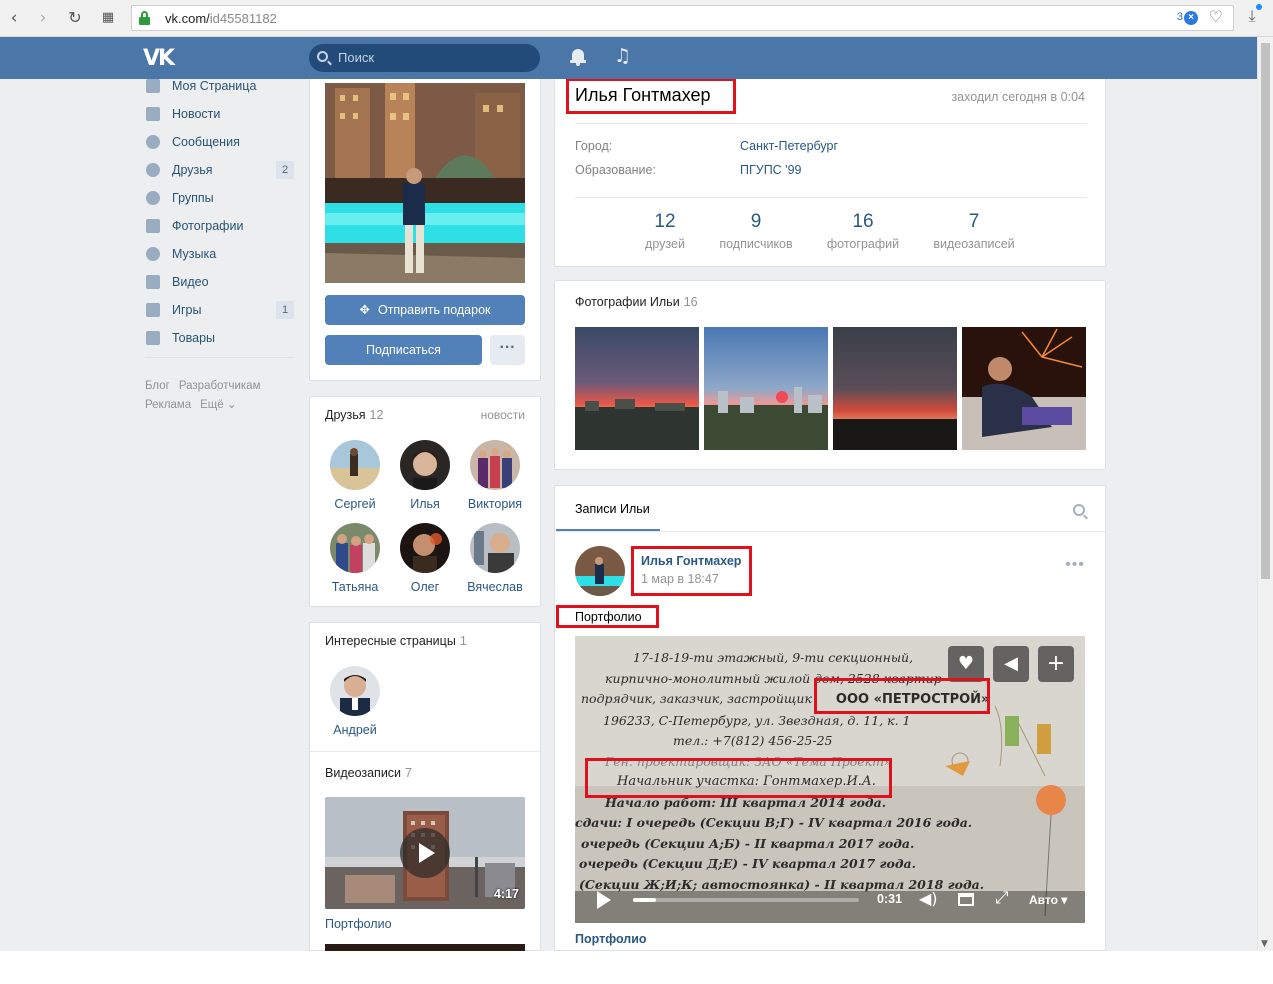 This screenshot has height=984, width=1273. I want to click on play-icon, so click(425, 853).